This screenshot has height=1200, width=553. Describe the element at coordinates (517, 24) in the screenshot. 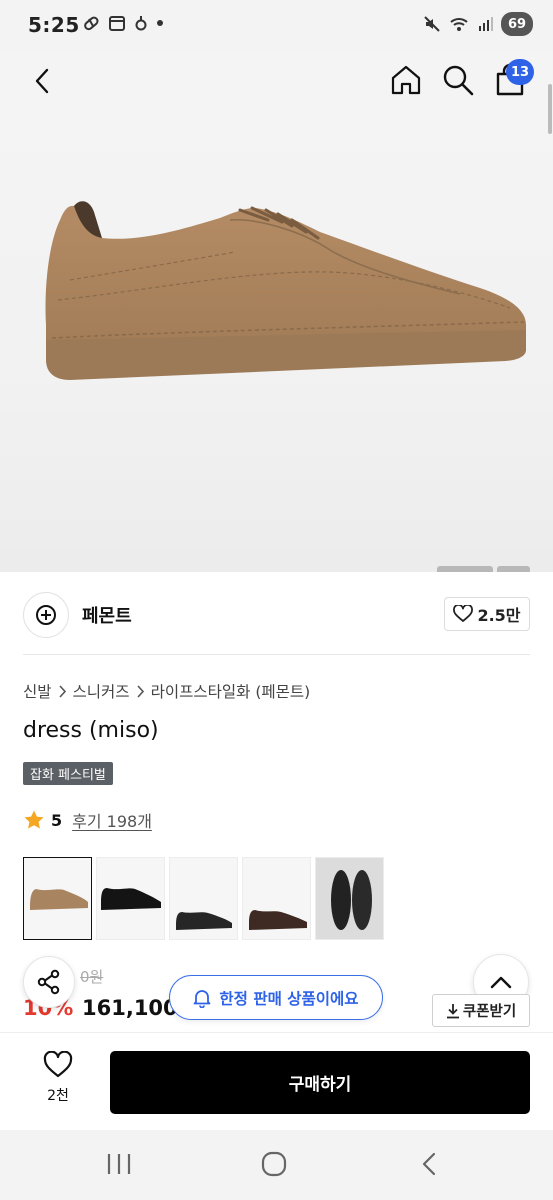

I see `battery-indicator: 69` at that location.